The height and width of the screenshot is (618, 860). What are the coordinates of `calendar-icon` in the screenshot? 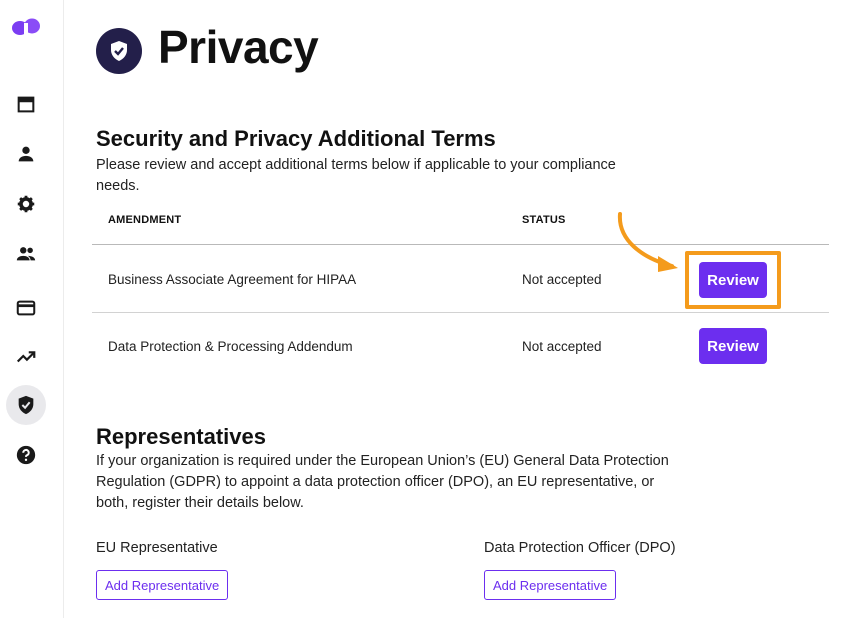 It's located at (26, 104).